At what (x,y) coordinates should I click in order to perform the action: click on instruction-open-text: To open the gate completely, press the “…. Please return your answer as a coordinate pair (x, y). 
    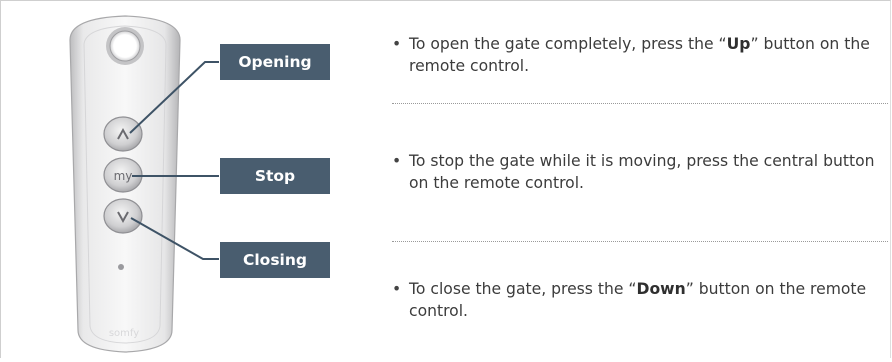
    Looking at the image, I should click on (640, 55).